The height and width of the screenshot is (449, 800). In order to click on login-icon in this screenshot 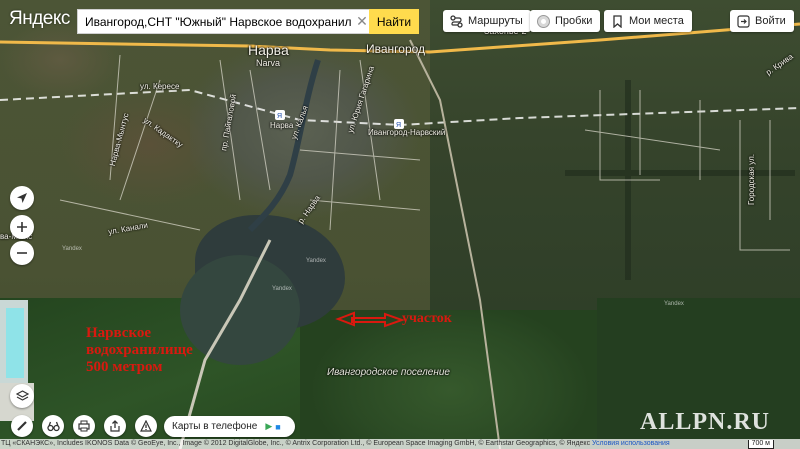, I will do `click(743, 21)`.